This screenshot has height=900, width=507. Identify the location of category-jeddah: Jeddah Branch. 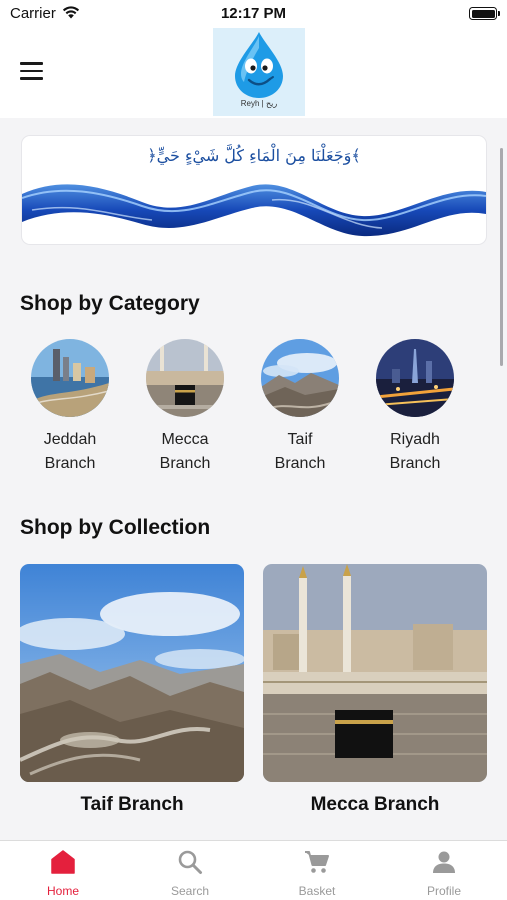
(70, 407).